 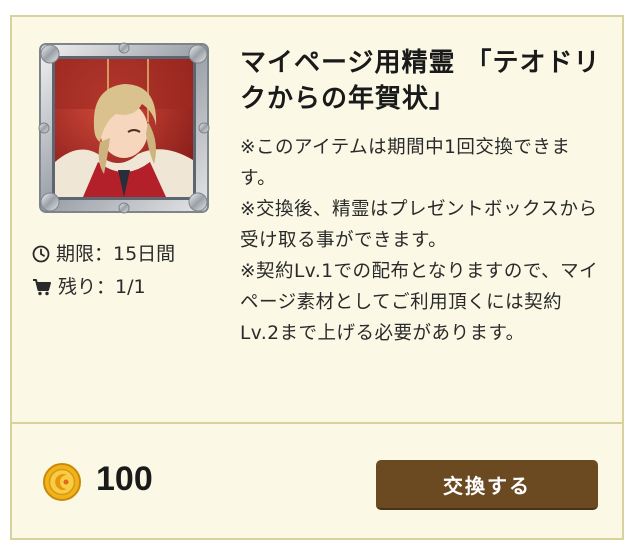 What do you see at coordinates (487, 485) in the screenshot?
I see `exchange-button: 交換する` at bounding box center [487, 485].